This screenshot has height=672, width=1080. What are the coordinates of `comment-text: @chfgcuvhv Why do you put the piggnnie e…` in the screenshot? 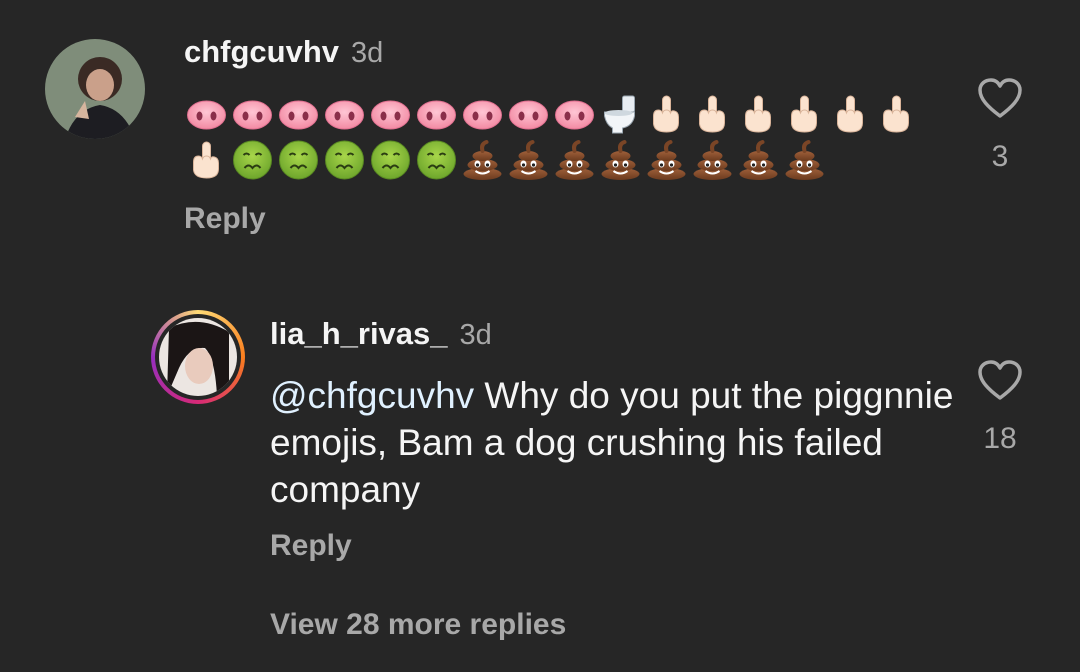 It's located at (620, 442).